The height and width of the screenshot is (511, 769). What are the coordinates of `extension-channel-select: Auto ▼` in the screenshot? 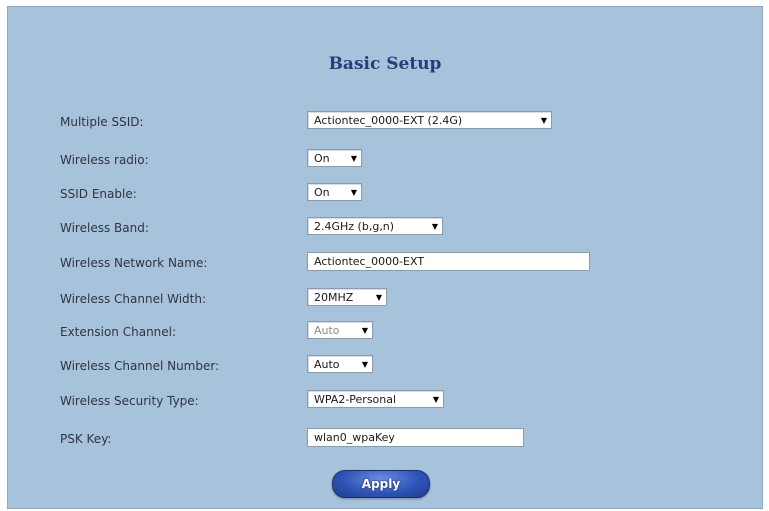 It's located at (340, 330).